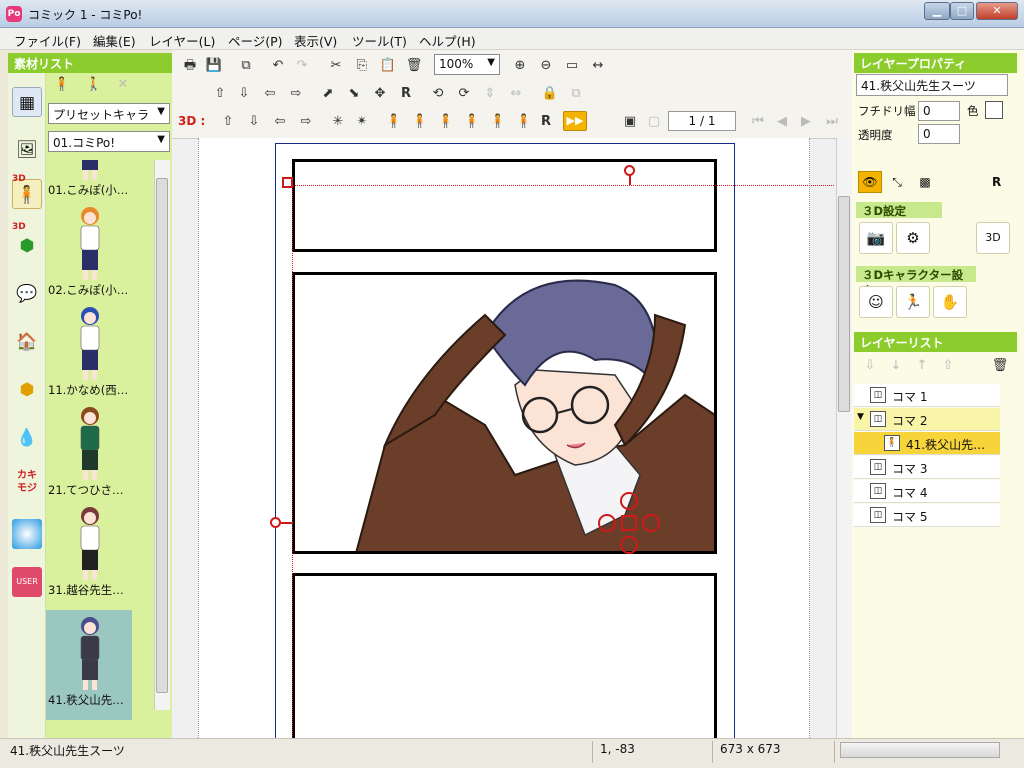 The image size is (1024, 768). Describe the element at coordinates (287, 182) in the screenshot. I see `corner-handle` at that location.